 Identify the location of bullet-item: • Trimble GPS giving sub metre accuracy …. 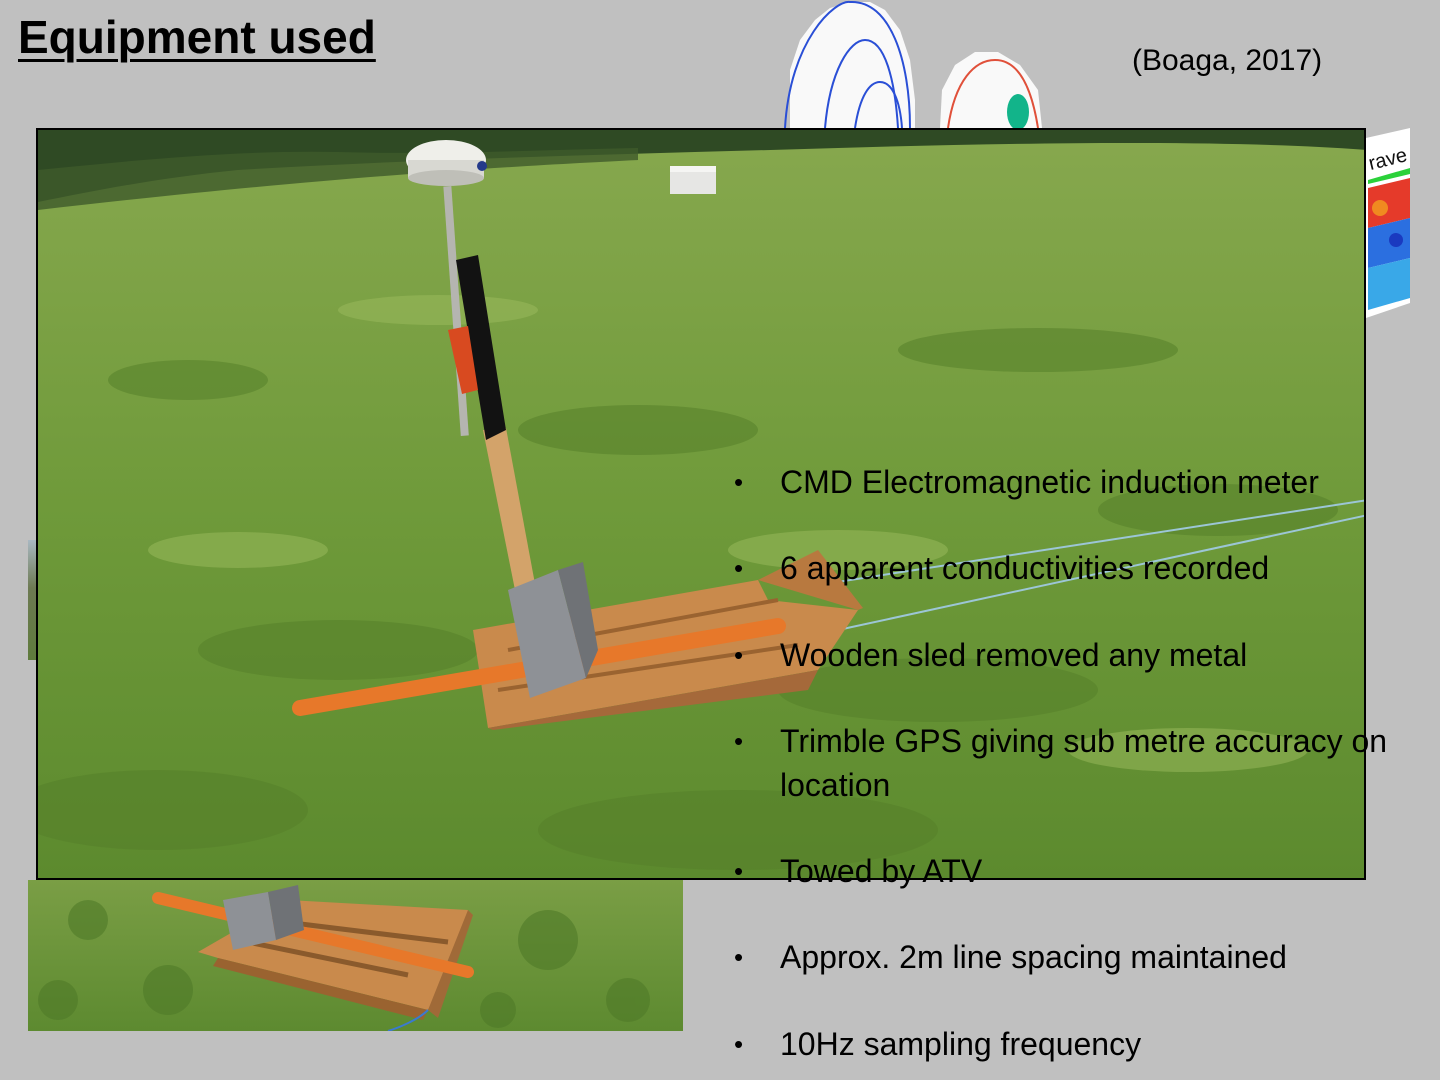
(1075, 763).